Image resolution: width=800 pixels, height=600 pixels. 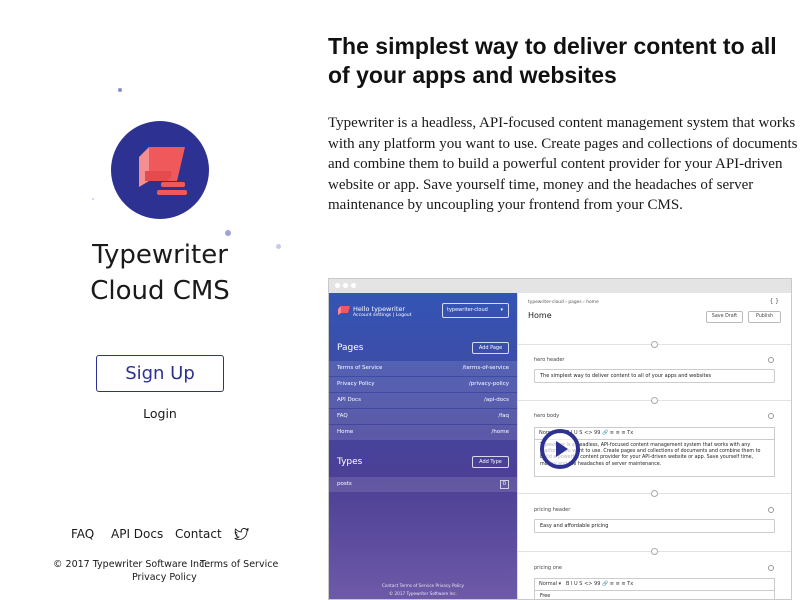 What do you see at coordinates (423, 400) in the screenshot?
I see `sidebar-item-api-docs: API Docs/api-docs` at bounding box center [423, 400].